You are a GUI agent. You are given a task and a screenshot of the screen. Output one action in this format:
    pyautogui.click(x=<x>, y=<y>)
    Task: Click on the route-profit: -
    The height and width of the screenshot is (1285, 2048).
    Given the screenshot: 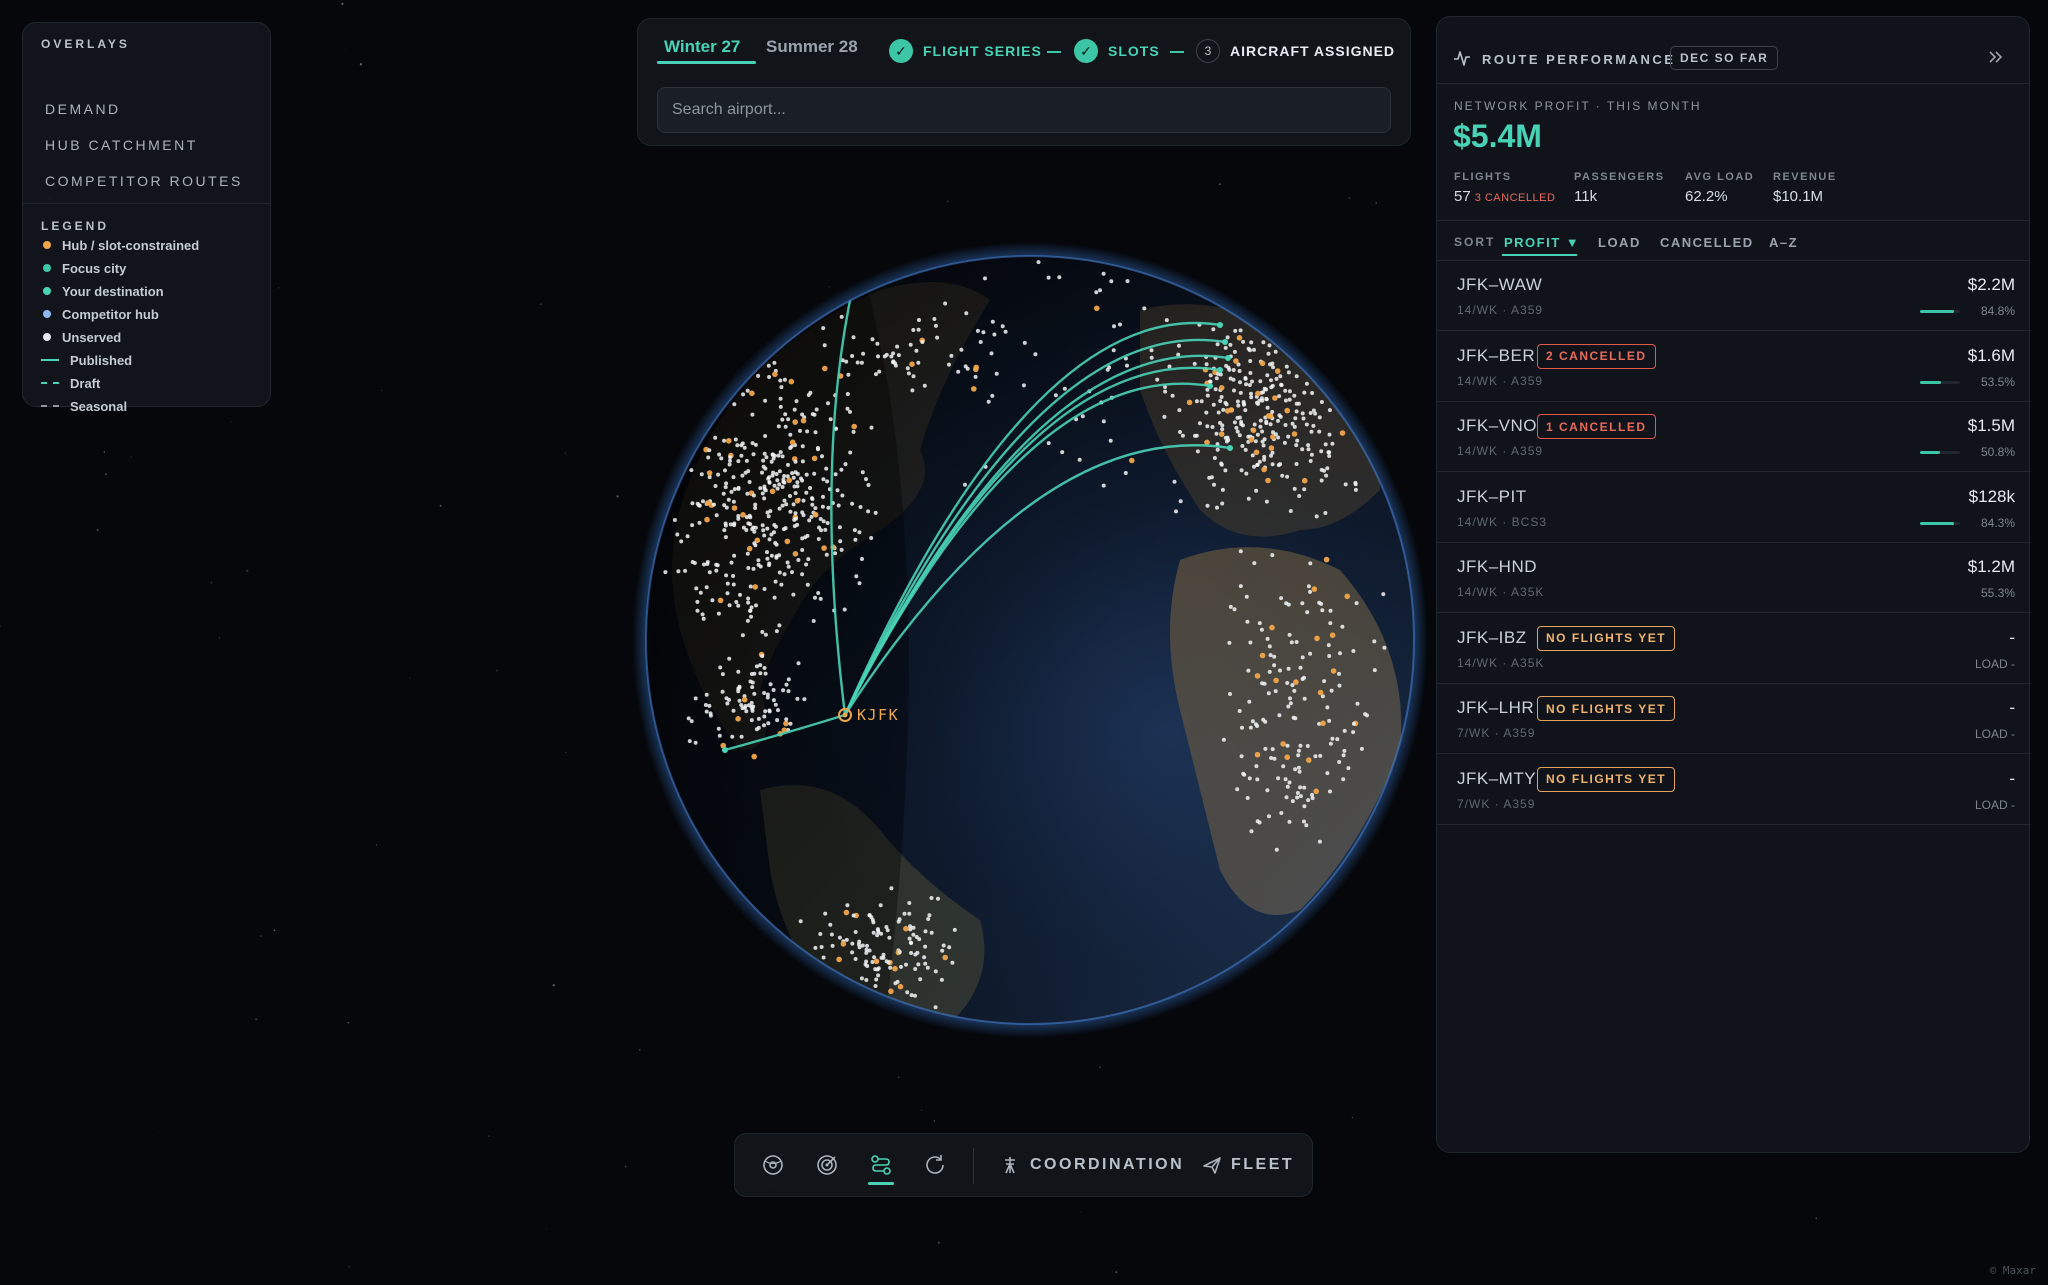 What is the action you would take?
    pyautogui.click(x=2012, y=707)
    